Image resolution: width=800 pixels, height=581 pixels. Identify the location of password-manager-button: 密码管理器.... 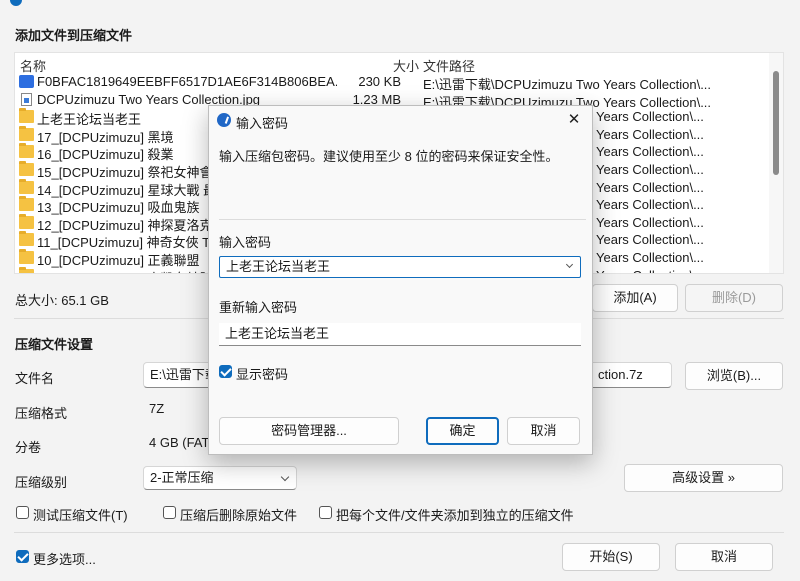
(309, 431).